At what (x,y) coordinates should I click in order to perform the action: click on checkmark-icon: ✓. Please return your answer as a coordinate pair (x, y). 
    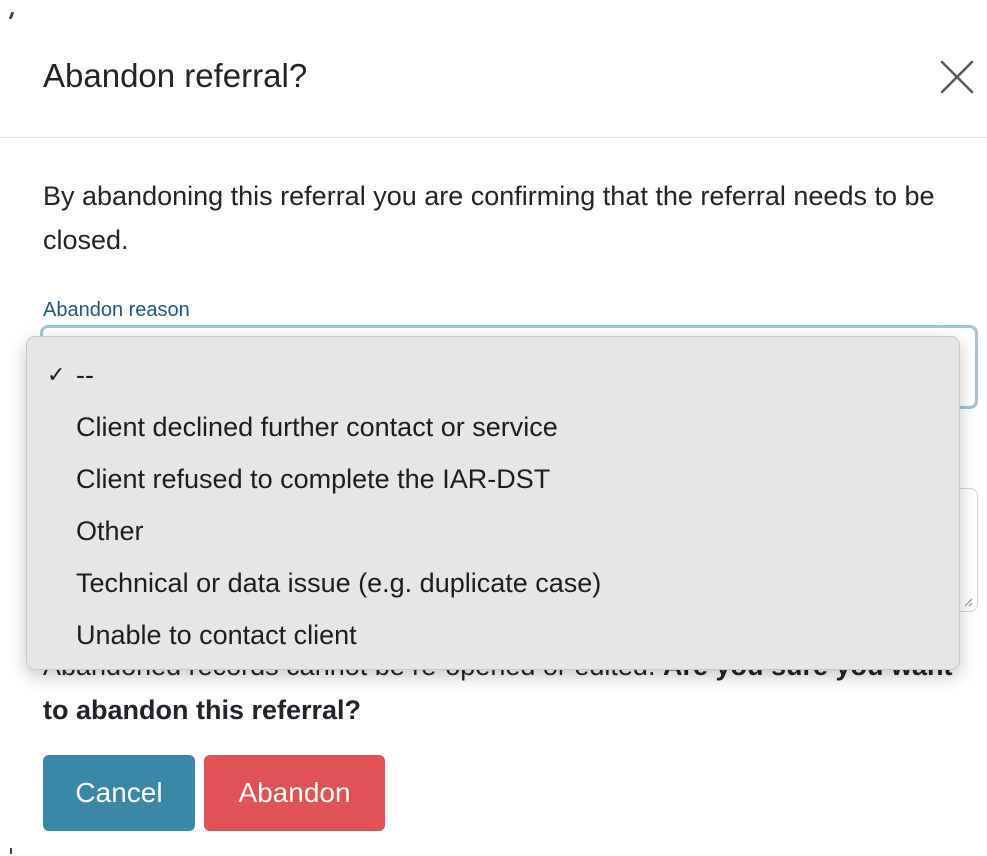
    Looking at the image, I should click on (56, 374).